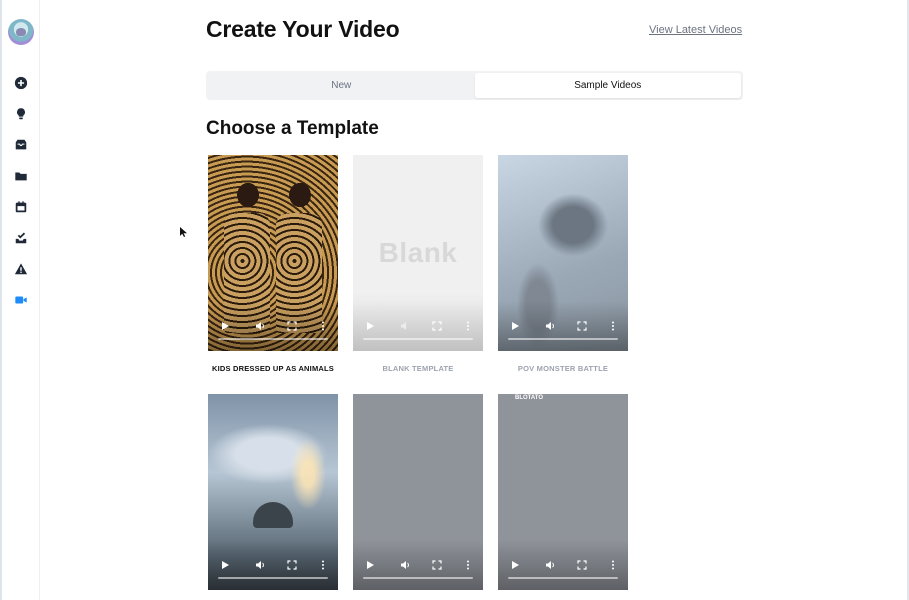 This screenshot has height=600, width=909. I want to click on sidebar-item-files, so click(21, 176).